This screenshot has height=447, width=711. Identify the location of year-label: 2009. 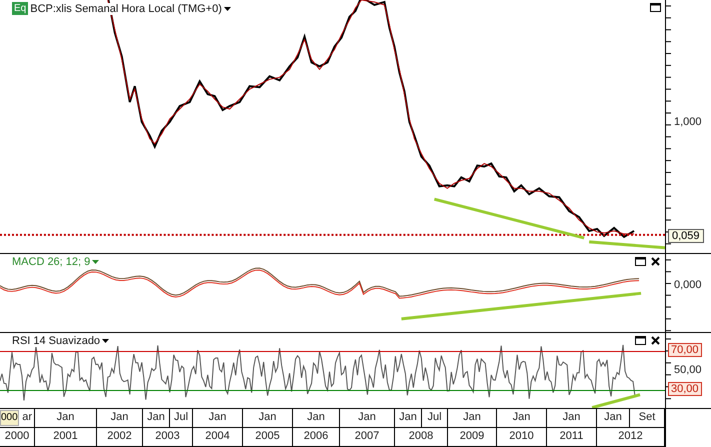
(472, 437).